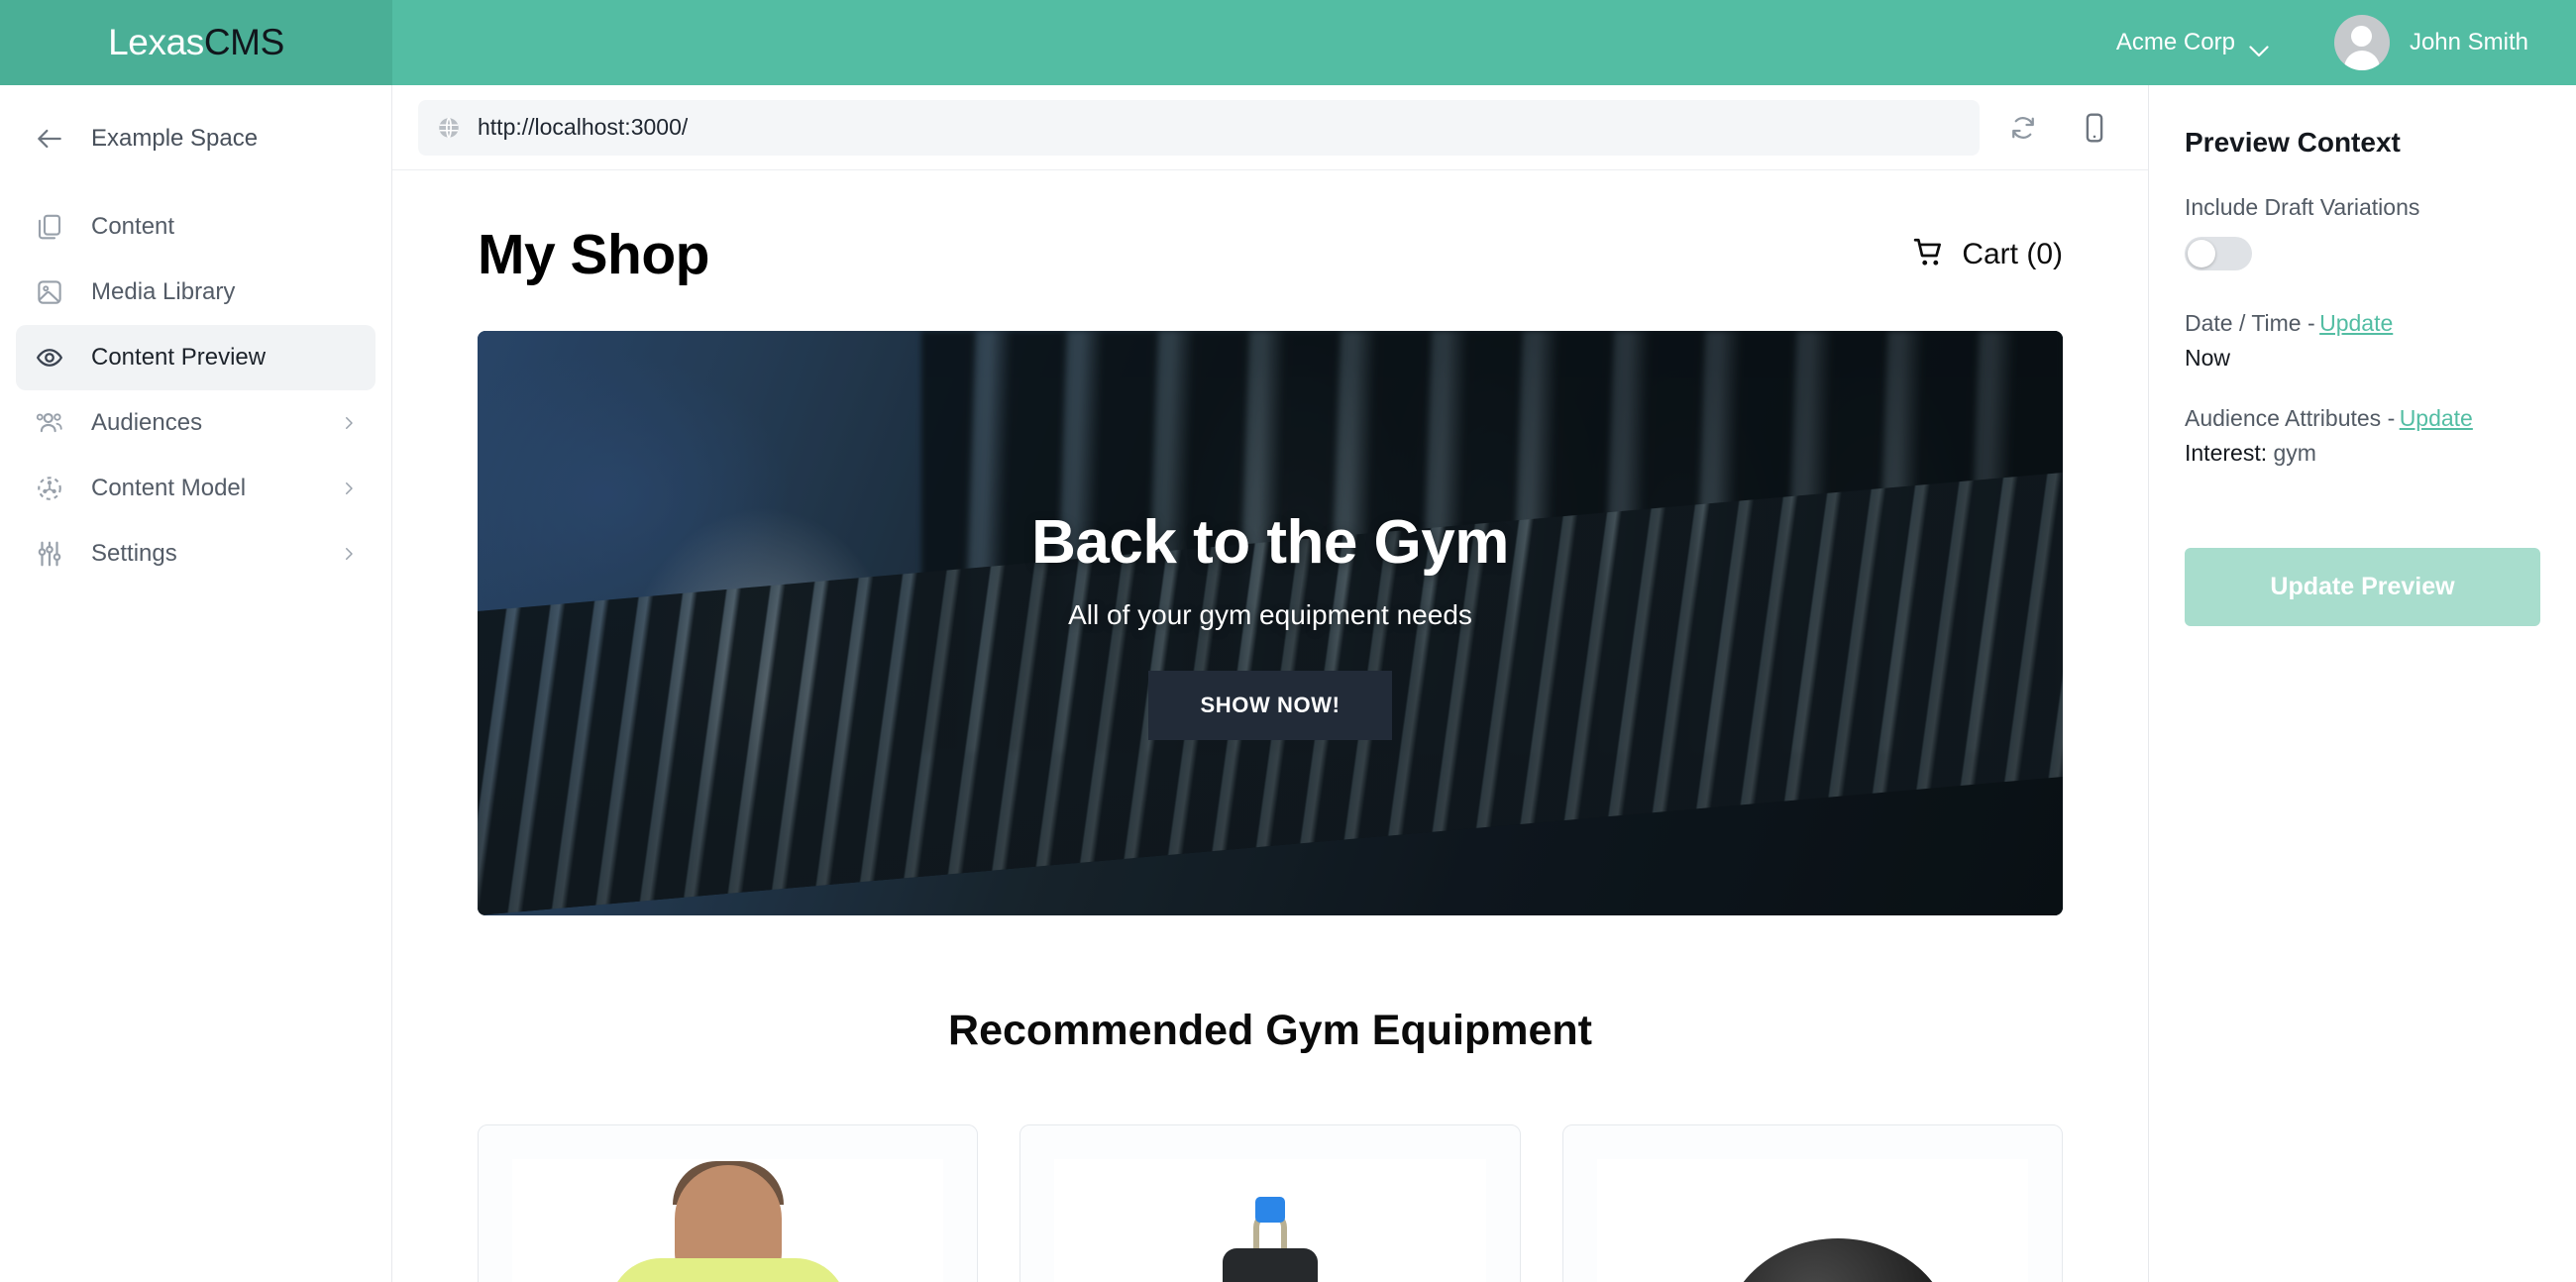 The width and height of the screenshot is (2576, 1282). What do you see at coordinates (2437, 418) in the screenshot?
I see `audience-update-link: Update` at bounding box center [2437, 418].